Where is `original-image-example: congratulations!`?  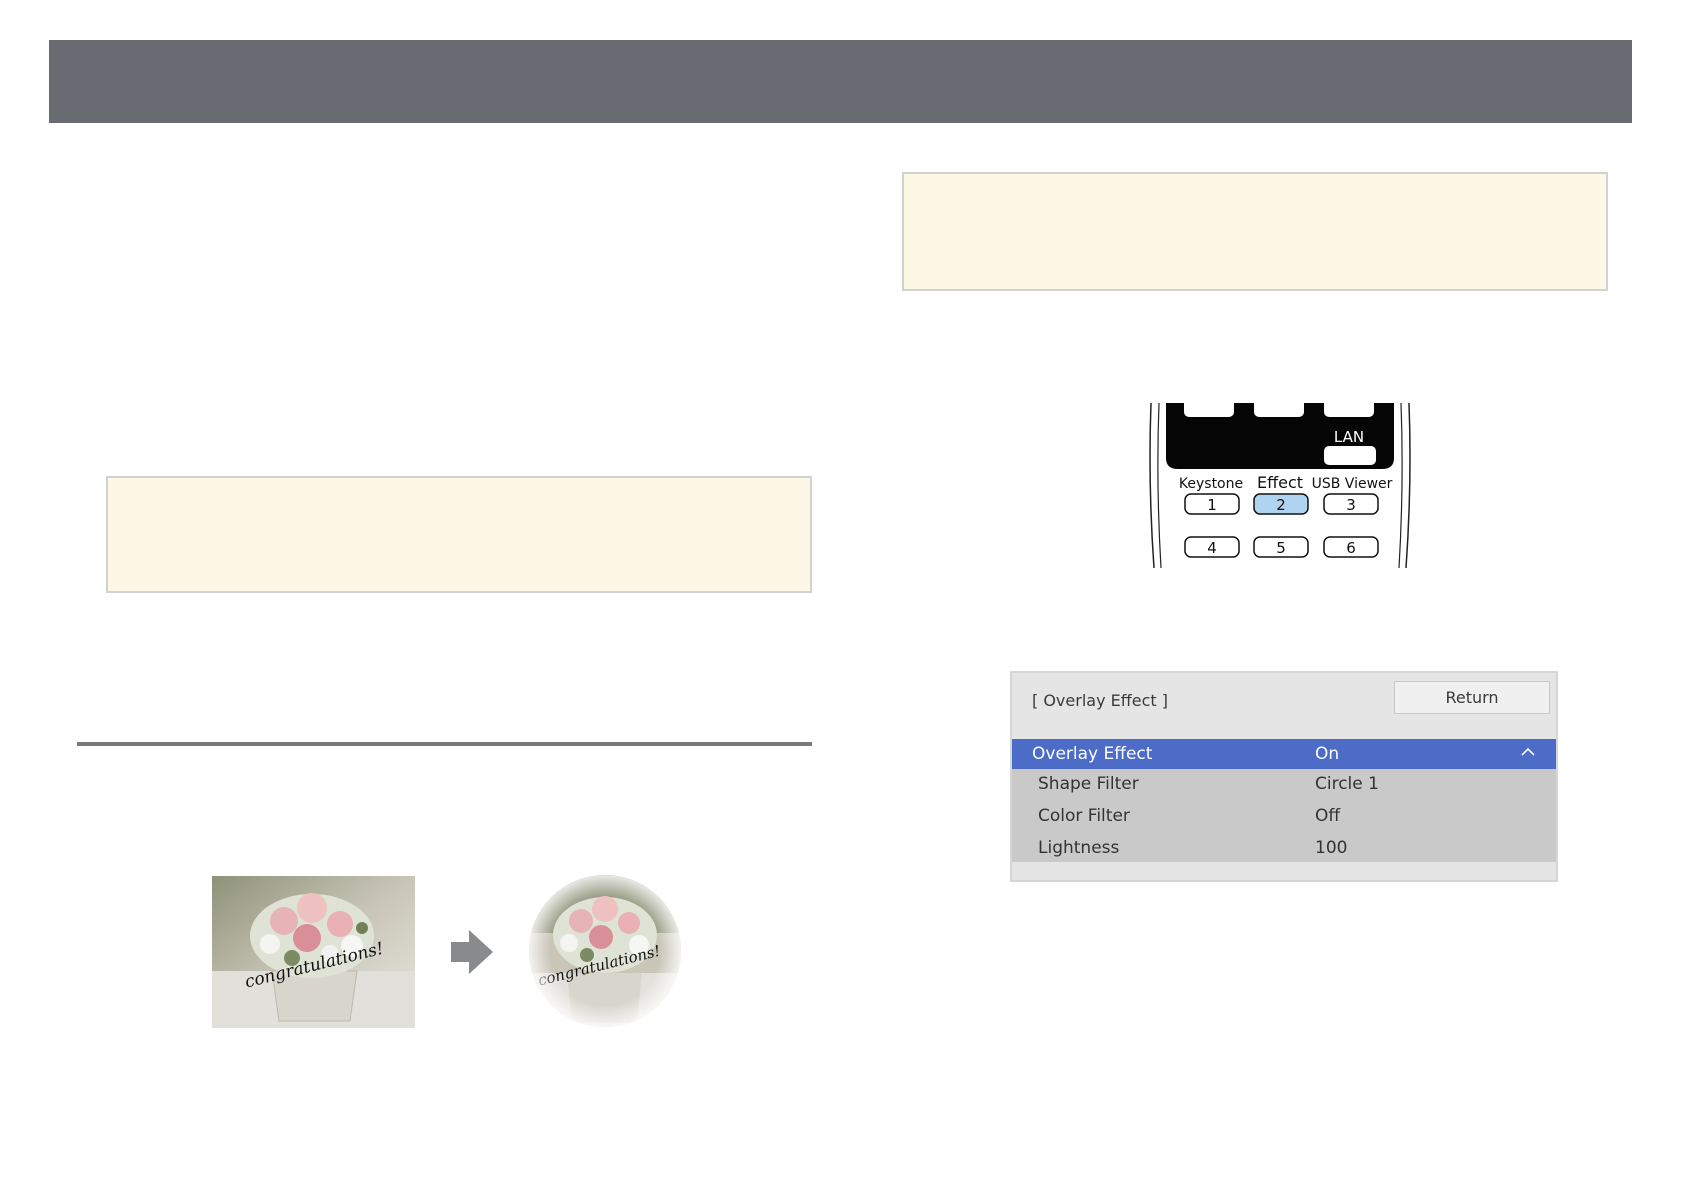 original-image-example: congratulations! is located at coordinates (313, 952).